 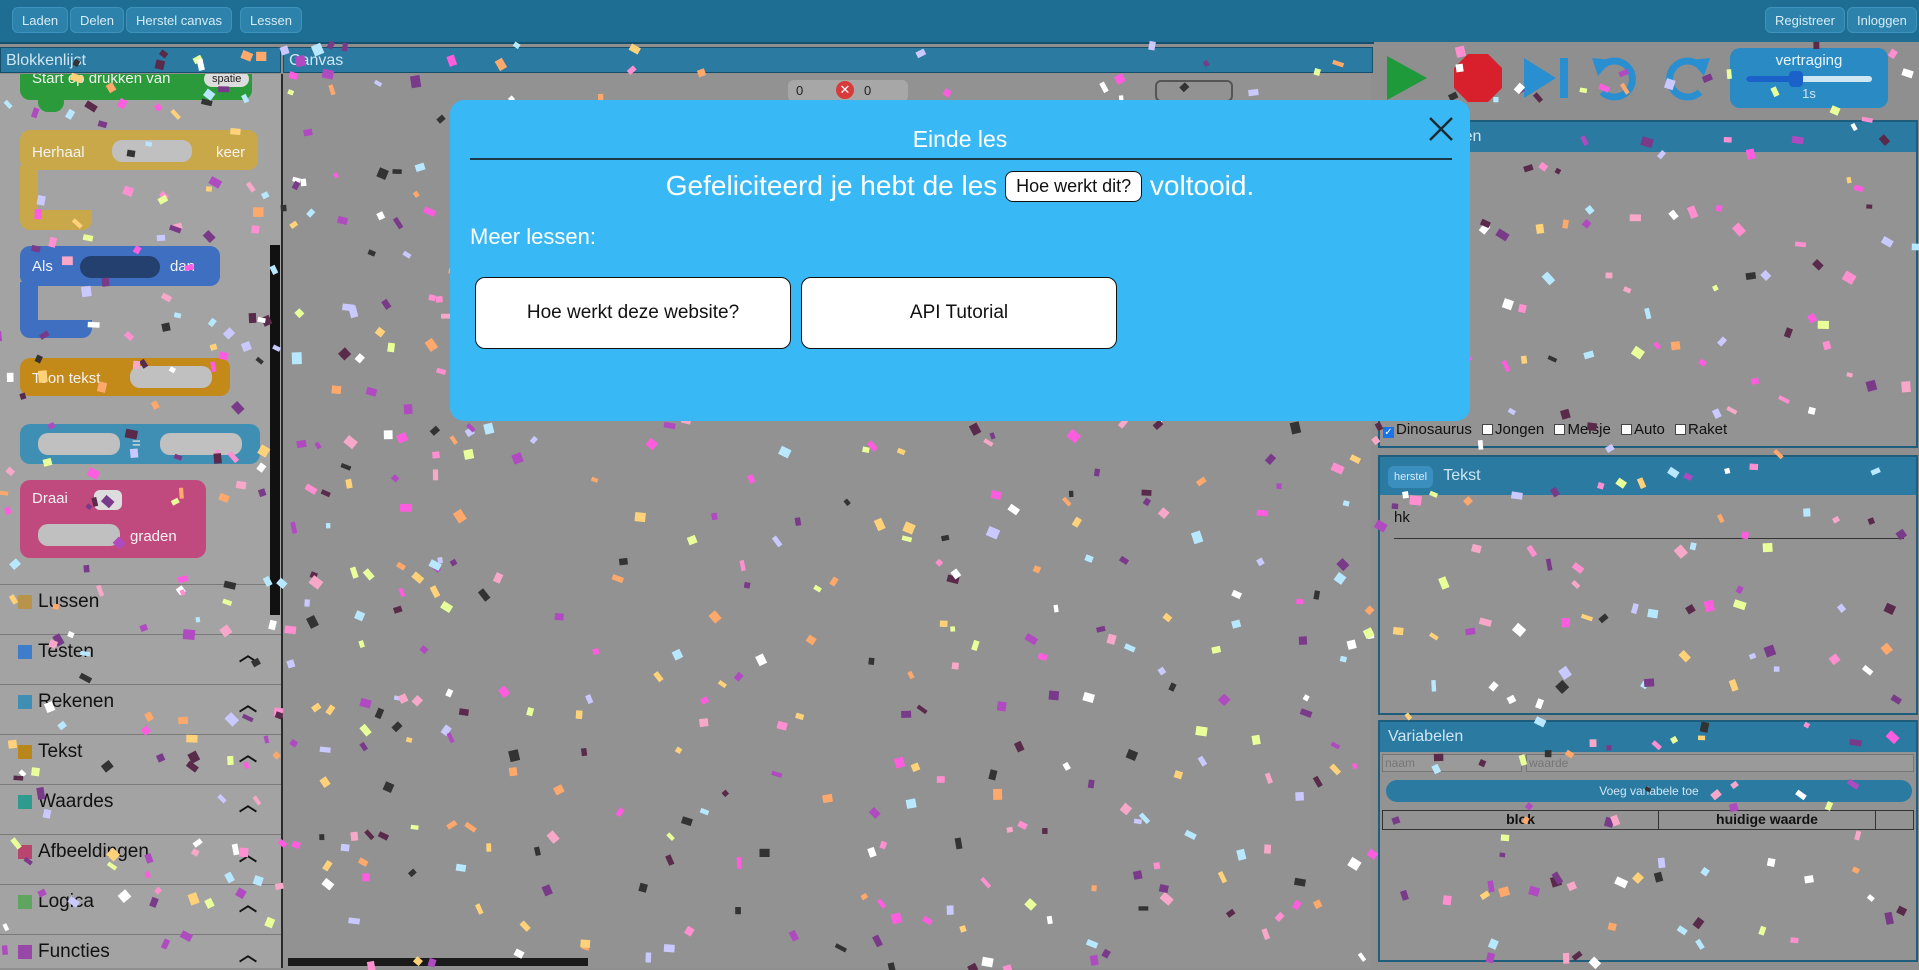 What do you see at coordinates (113, 519) in the screenshot?
I see `turn-block: Draai ⌄ graden` at bounding box center [113, 519].